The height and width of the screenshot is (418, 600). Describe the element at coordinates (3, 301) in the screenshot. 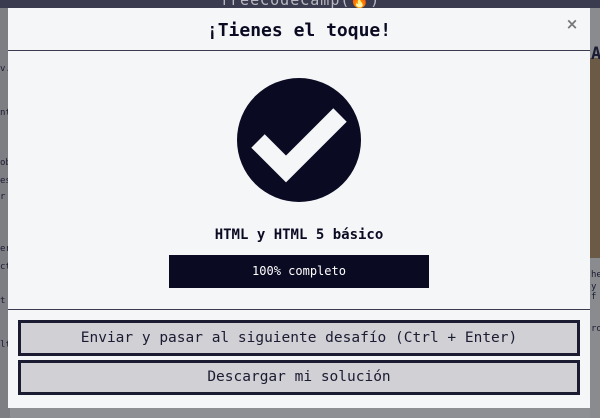

I see `background-fragment: t` at that location.